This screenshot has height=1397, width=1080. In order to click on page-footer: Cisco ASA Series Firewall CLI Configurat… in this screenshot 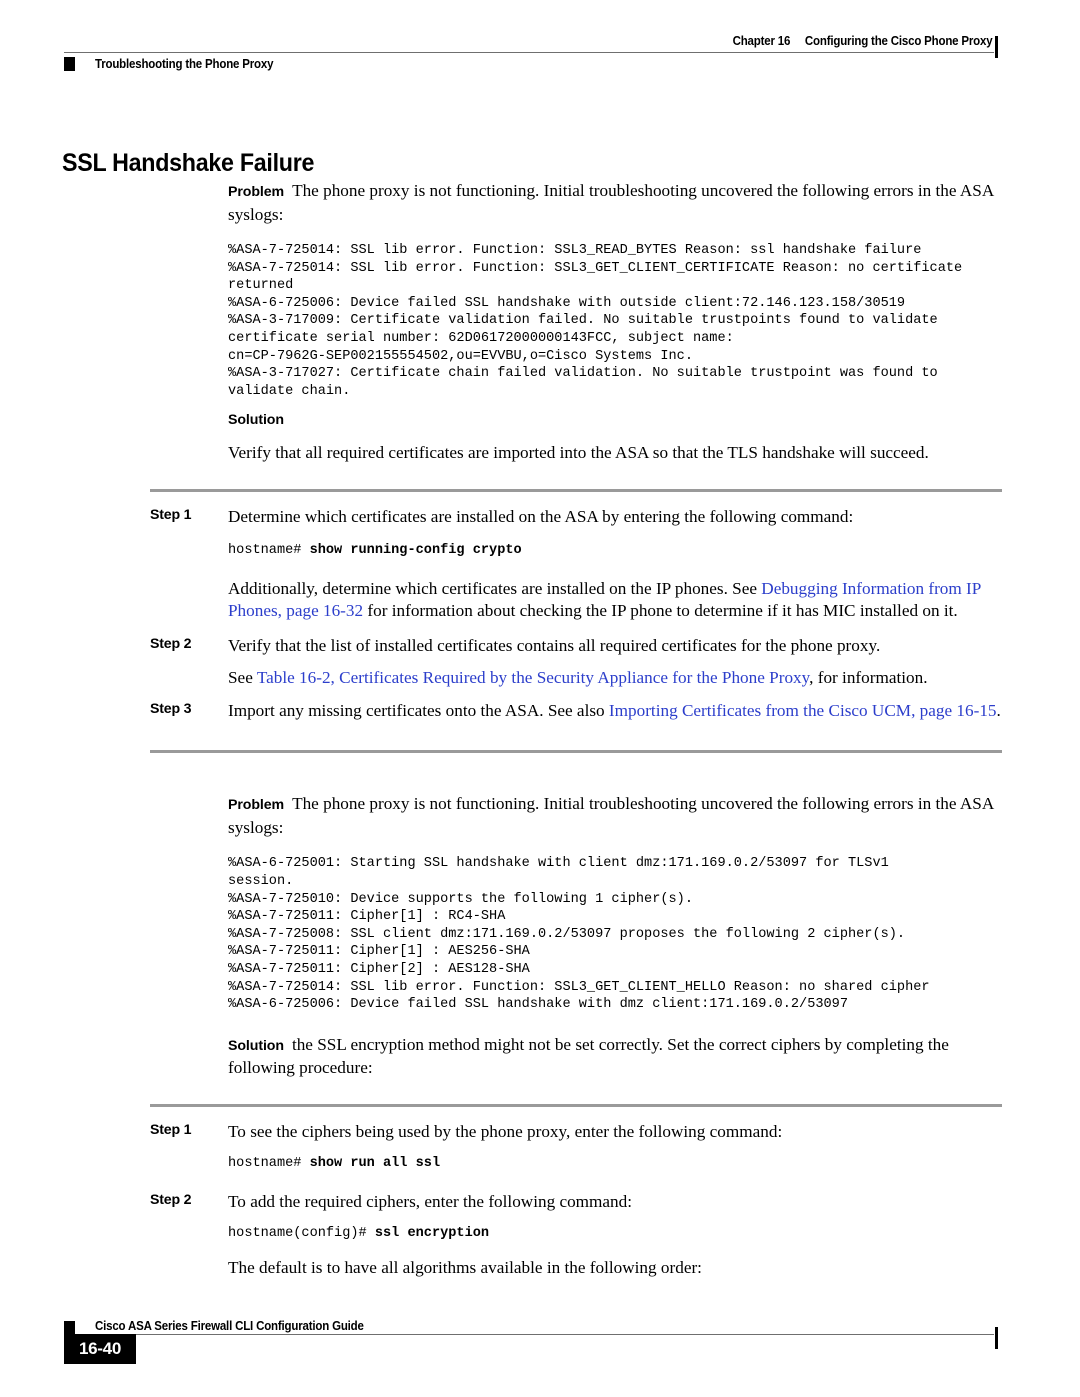, I will do `click(540, 1342)`.